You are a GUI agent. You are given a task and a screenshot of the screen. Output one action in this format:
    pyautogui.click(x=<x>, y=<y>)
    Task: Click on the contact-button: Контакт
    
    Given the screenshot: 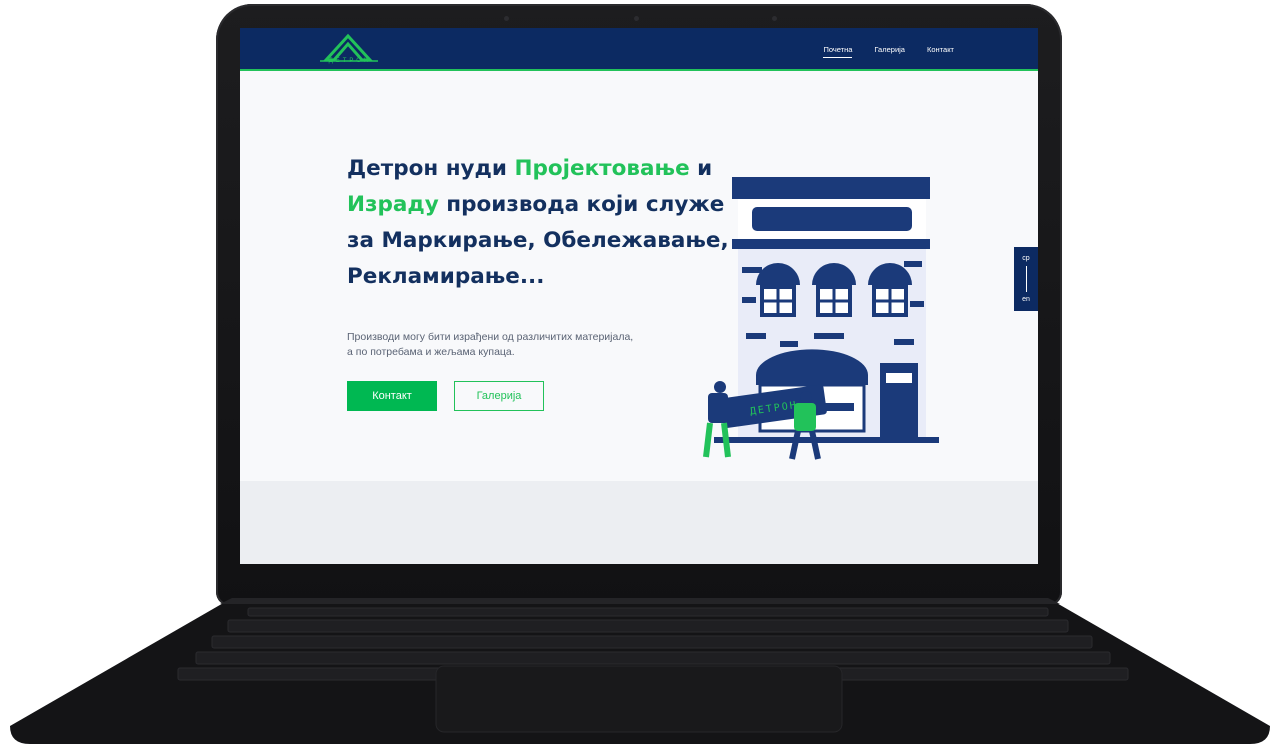 What is the action you would take?
    pyautogui.click(x=392, y=396)
    